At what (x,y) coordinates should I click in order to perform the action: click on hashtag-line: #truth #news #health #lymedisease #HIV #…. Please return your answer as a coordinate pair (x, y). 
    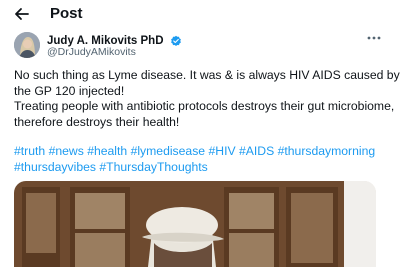
    Looking at the image, I should click on (204, 152).